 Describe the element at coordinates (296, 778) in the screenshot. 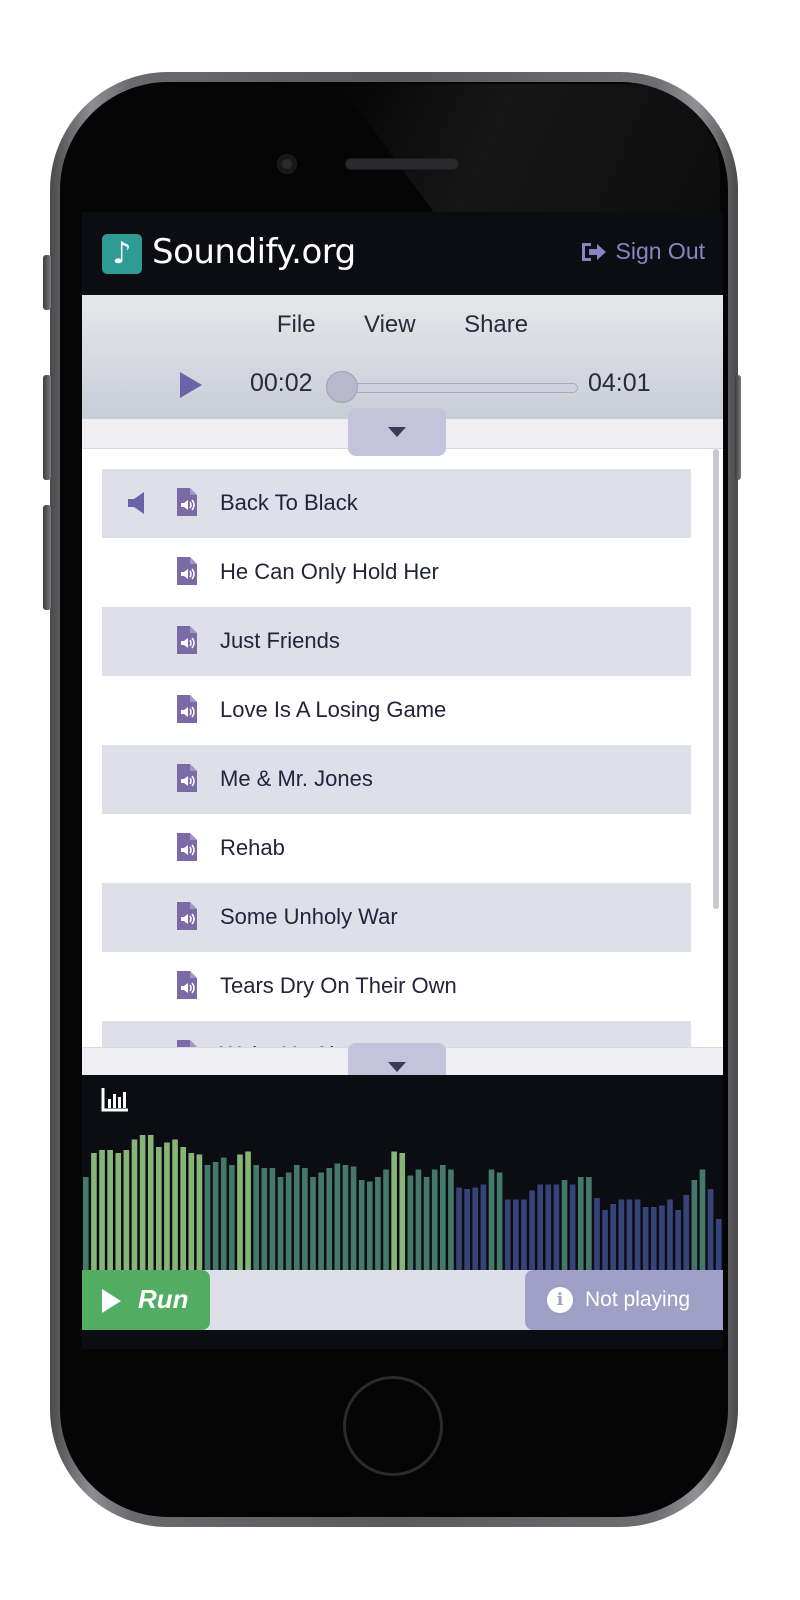

I see `track-title: Me & Mr. Jones` at that location.